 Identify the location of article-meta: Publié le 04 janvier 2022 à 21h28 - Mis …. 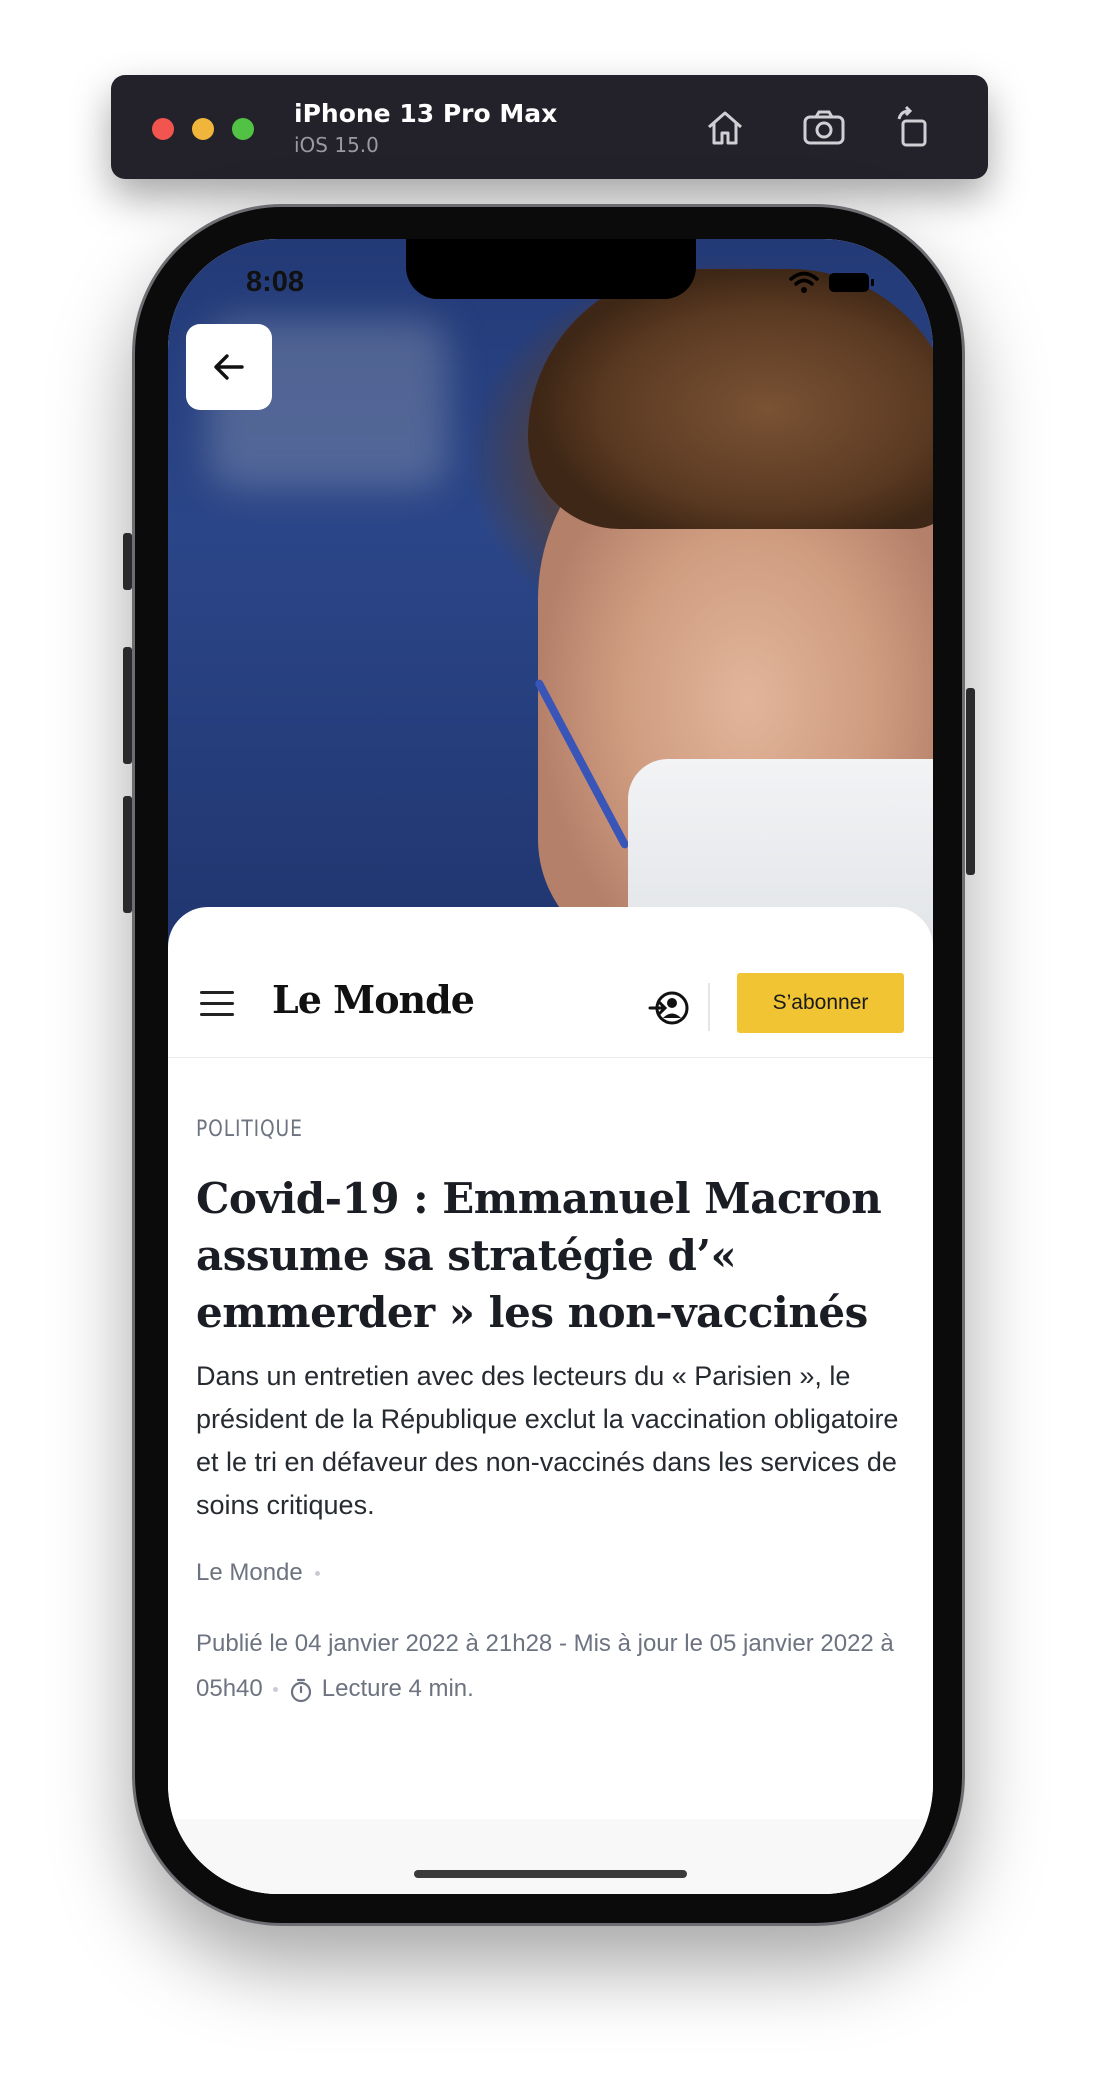
(551, 1666).